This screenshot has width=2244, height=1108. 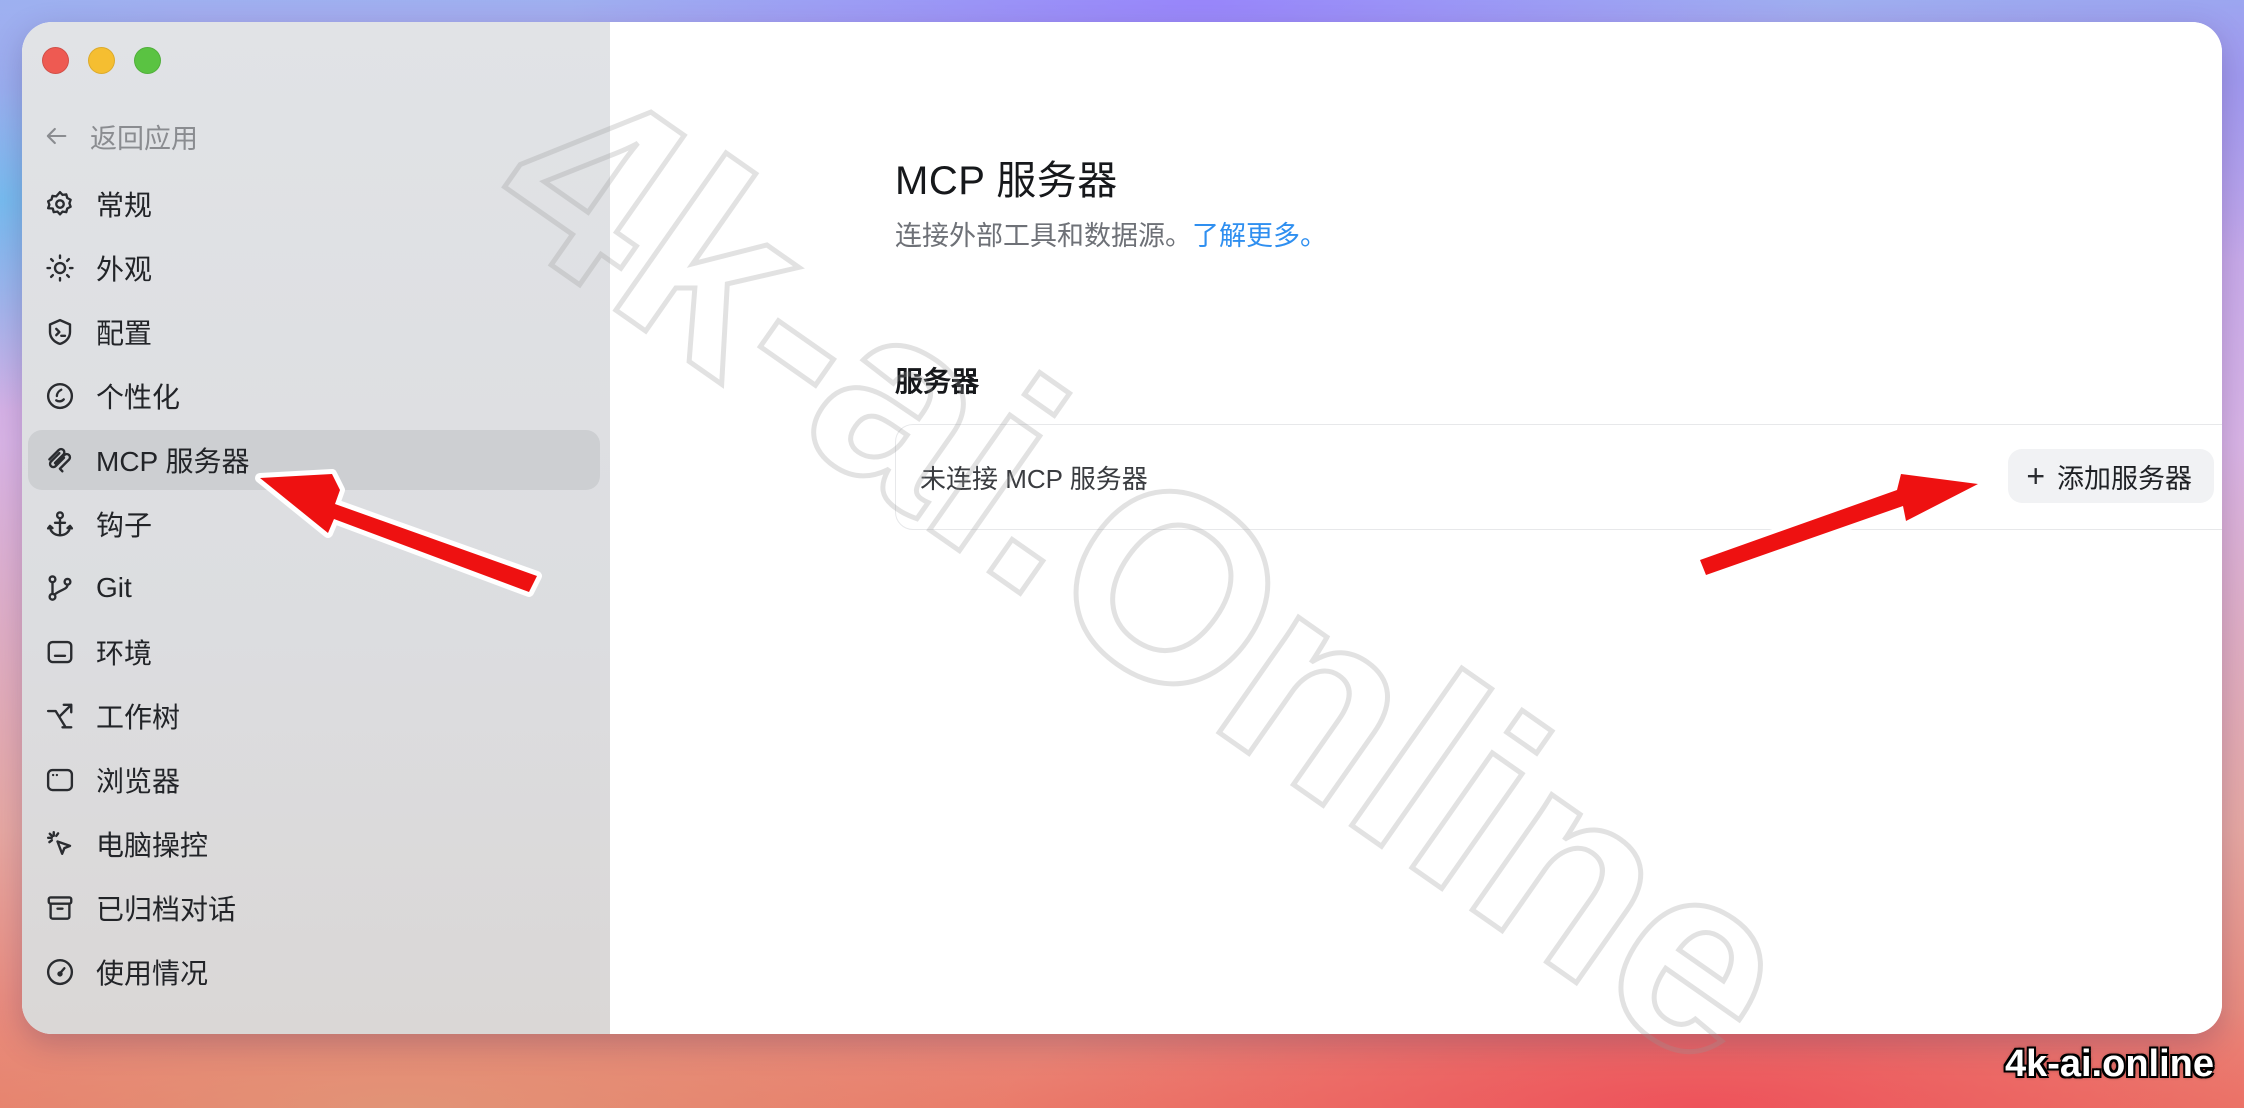 What do you see at coordinates (2109, 1064) in the screenshot?
I see `corner-watermark-label: 4k-ai.online` at bounding box center [2109, 1064].